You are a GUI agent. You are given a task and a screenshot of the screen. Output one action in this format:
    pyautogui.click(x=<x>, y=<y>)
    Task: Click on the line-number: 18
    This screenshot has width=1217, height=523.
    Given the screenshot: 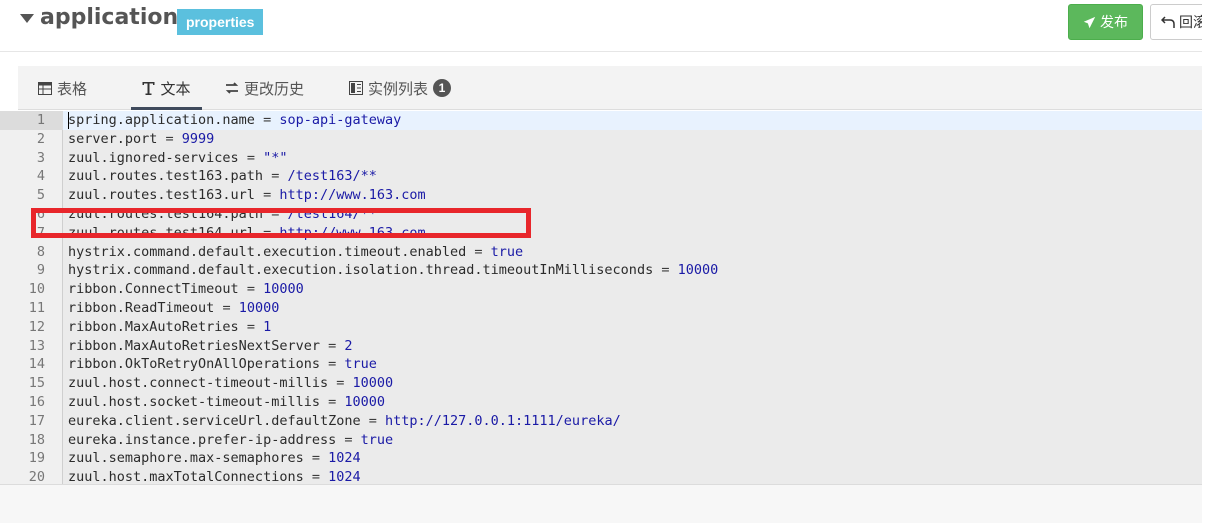 What is the action you would take?
    pyautogui.click(x=36, y=439)
    